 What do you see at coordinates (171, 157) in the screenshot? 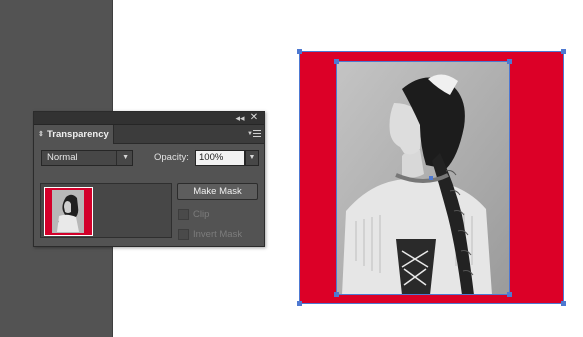
I see `opacity-label: Opacity:` at bounding box center [171, 157].